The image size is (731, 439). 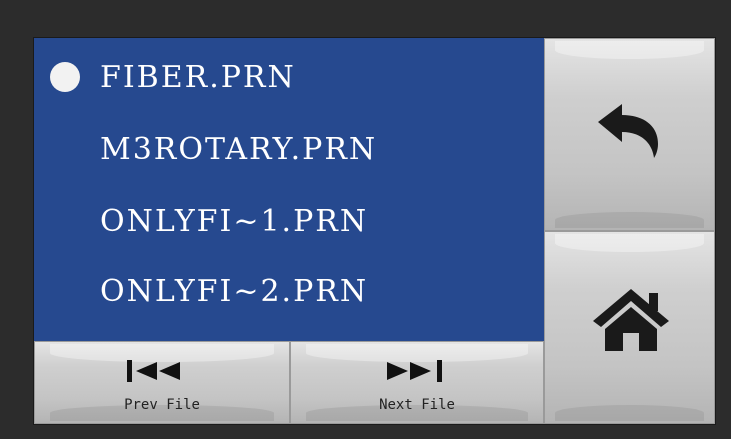 I want to click on prev-file-button: Prev File, so click(x=162, y=382).